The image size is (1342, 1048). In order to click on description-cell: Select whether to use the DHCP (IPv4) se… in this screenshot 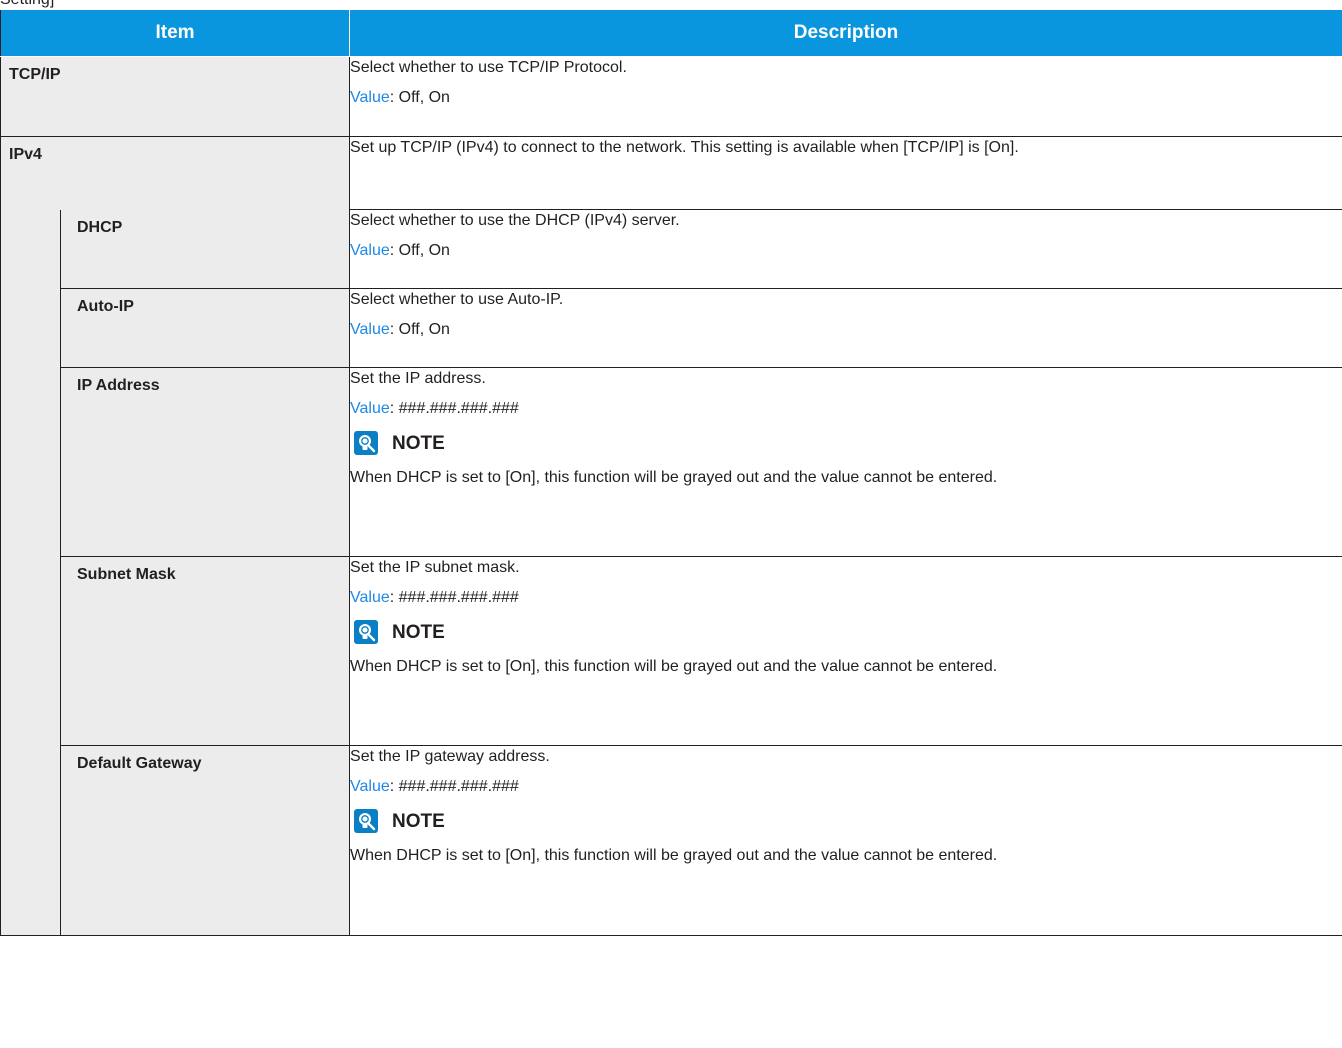, I will do `click(845, 249)`.